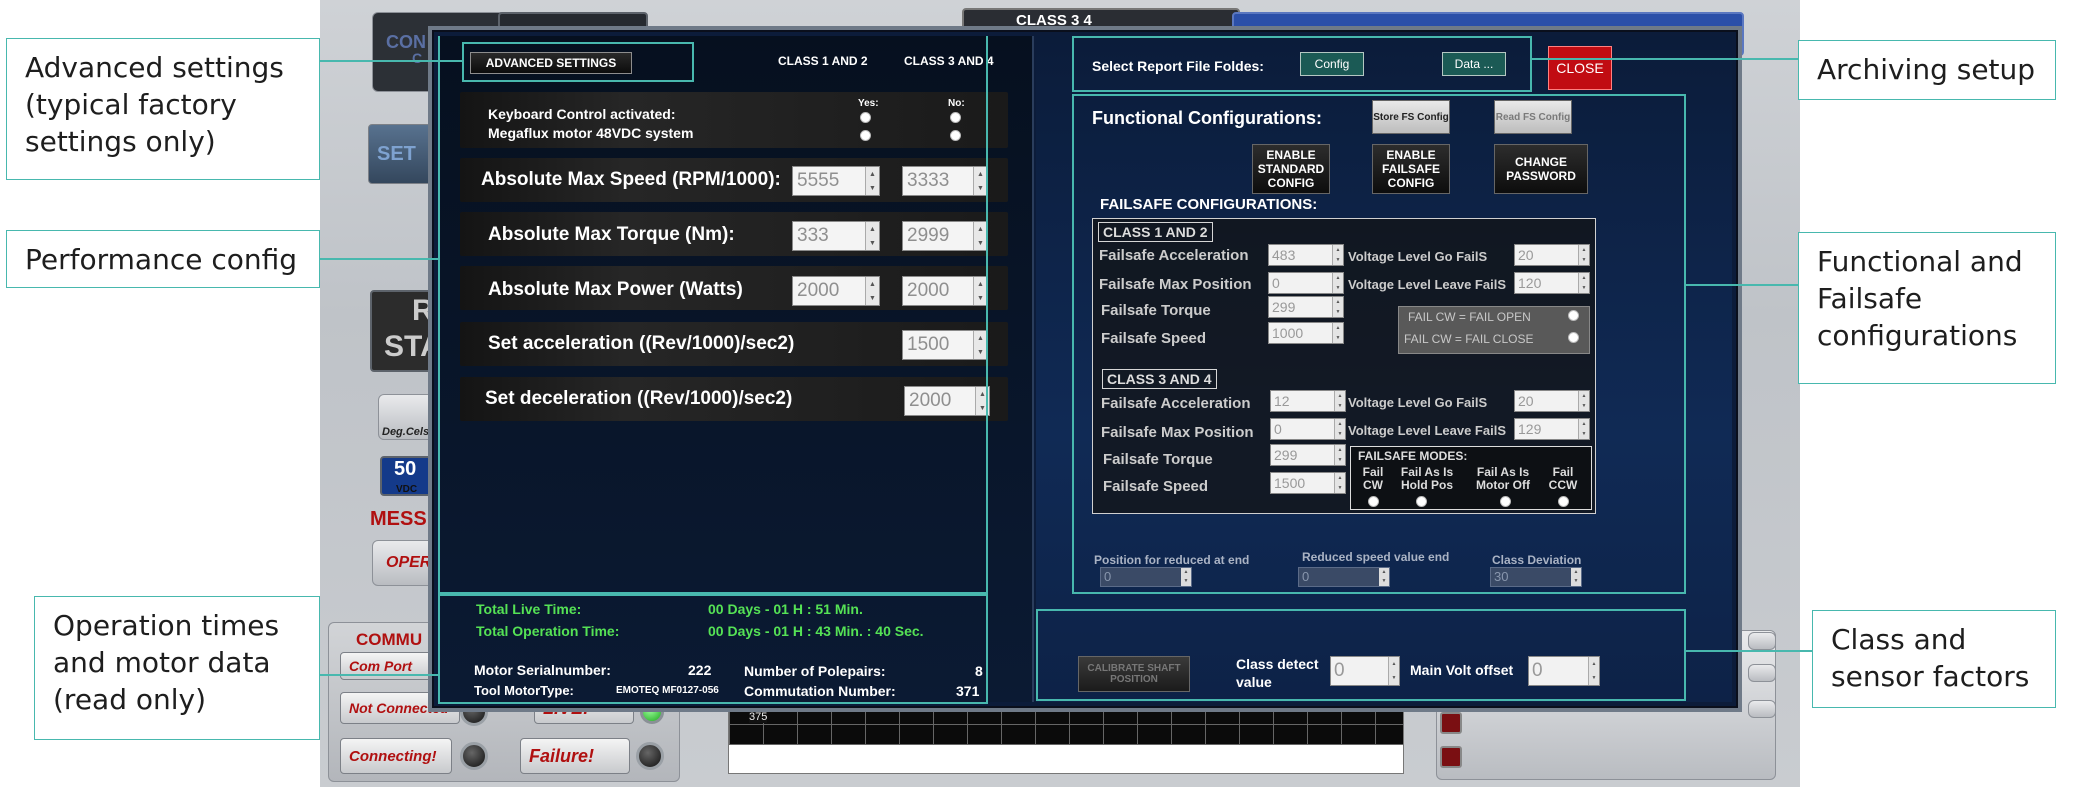 The height and width of the screenshot is (787, 2076). What do you see at coordinates (1749, 651) in the screenshot?
I see `annotation-class-sensor-line` at bounding box center [1749, 651].